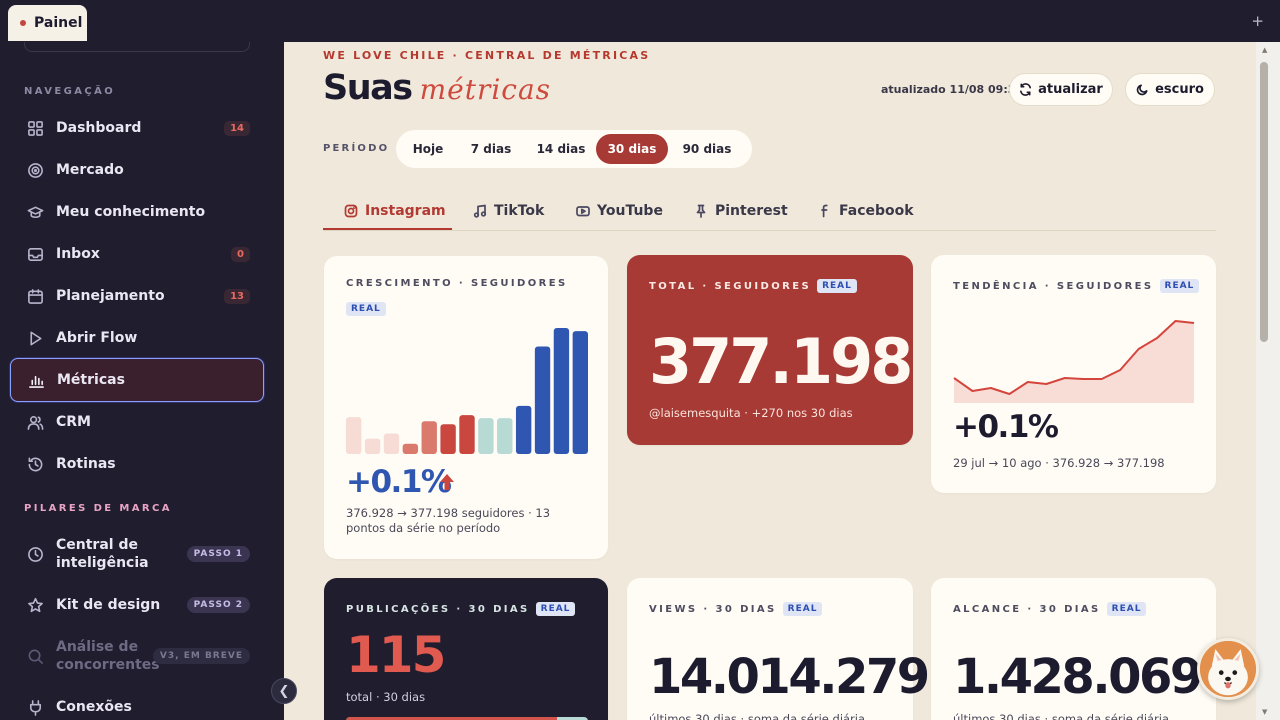 The height and width of the screenshot is (720, 1280). Describe the element at coordinates (1264, 202) in the screenshot. I see `scrollbar-thumb` at that location.